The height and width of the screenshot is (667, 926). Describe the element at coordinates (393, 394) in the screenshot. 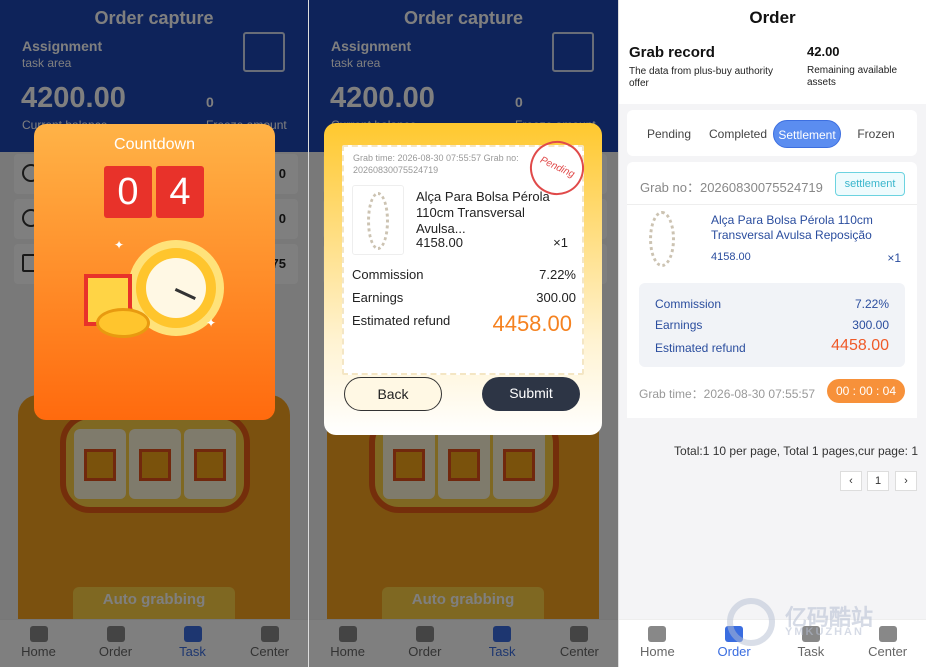

I see `back-button: Back` at that location.